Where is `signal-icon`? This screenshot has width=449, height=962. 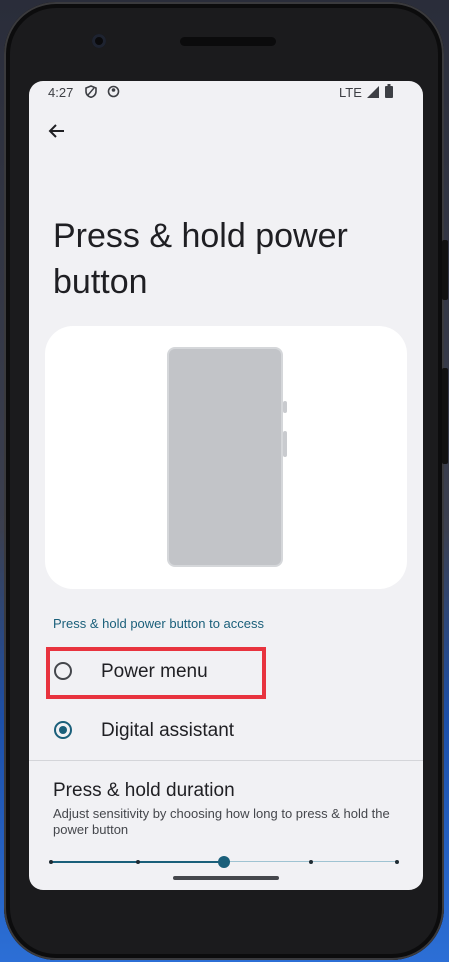 signal-icon is located at coordinates (373, 93).